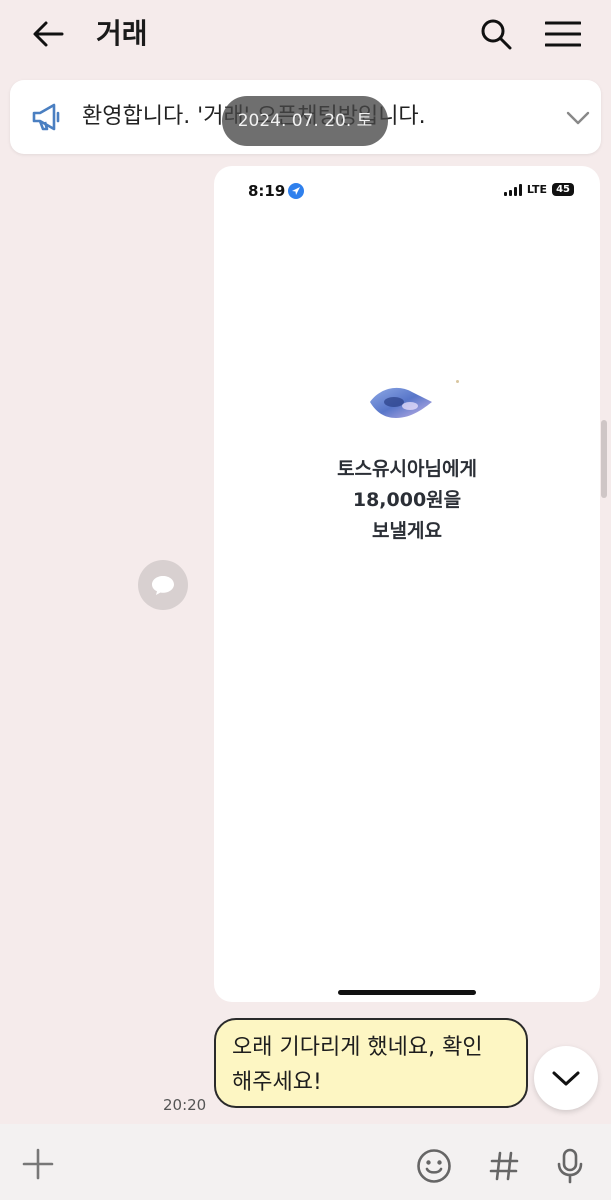  Describe the element at coordinates (457, 381) in the screenshot. I see `decoration-dot` at that location.